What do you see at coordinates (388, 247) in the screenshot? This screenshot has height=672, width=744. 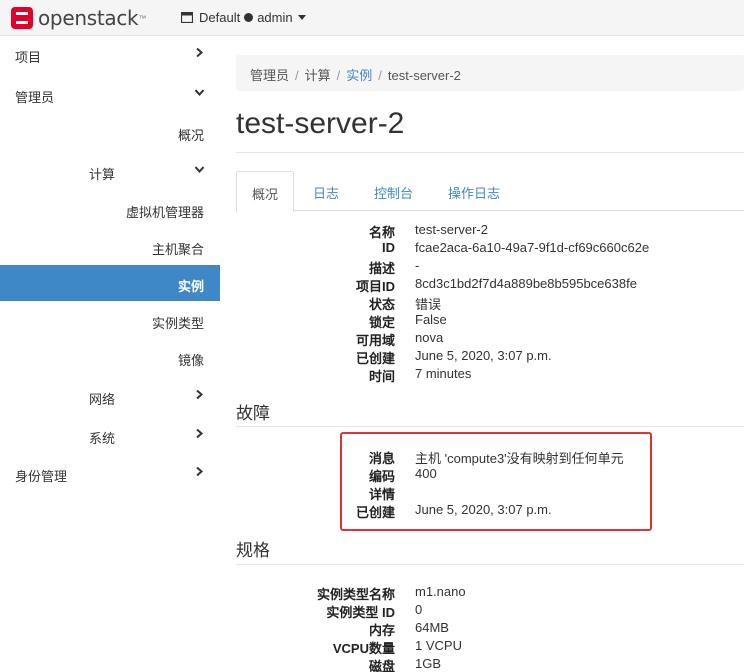 I see `detail-key: ID` at bounding box center [388, 247].